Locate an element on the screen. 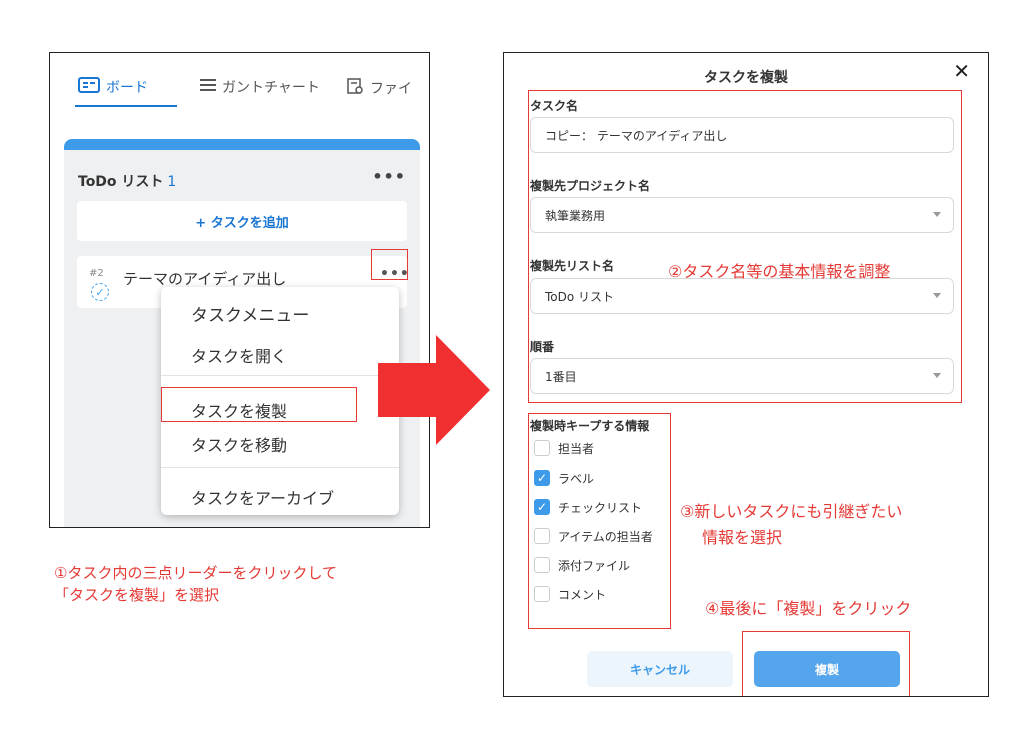  close-icon: ✕ is located at coordinates (961, 71).